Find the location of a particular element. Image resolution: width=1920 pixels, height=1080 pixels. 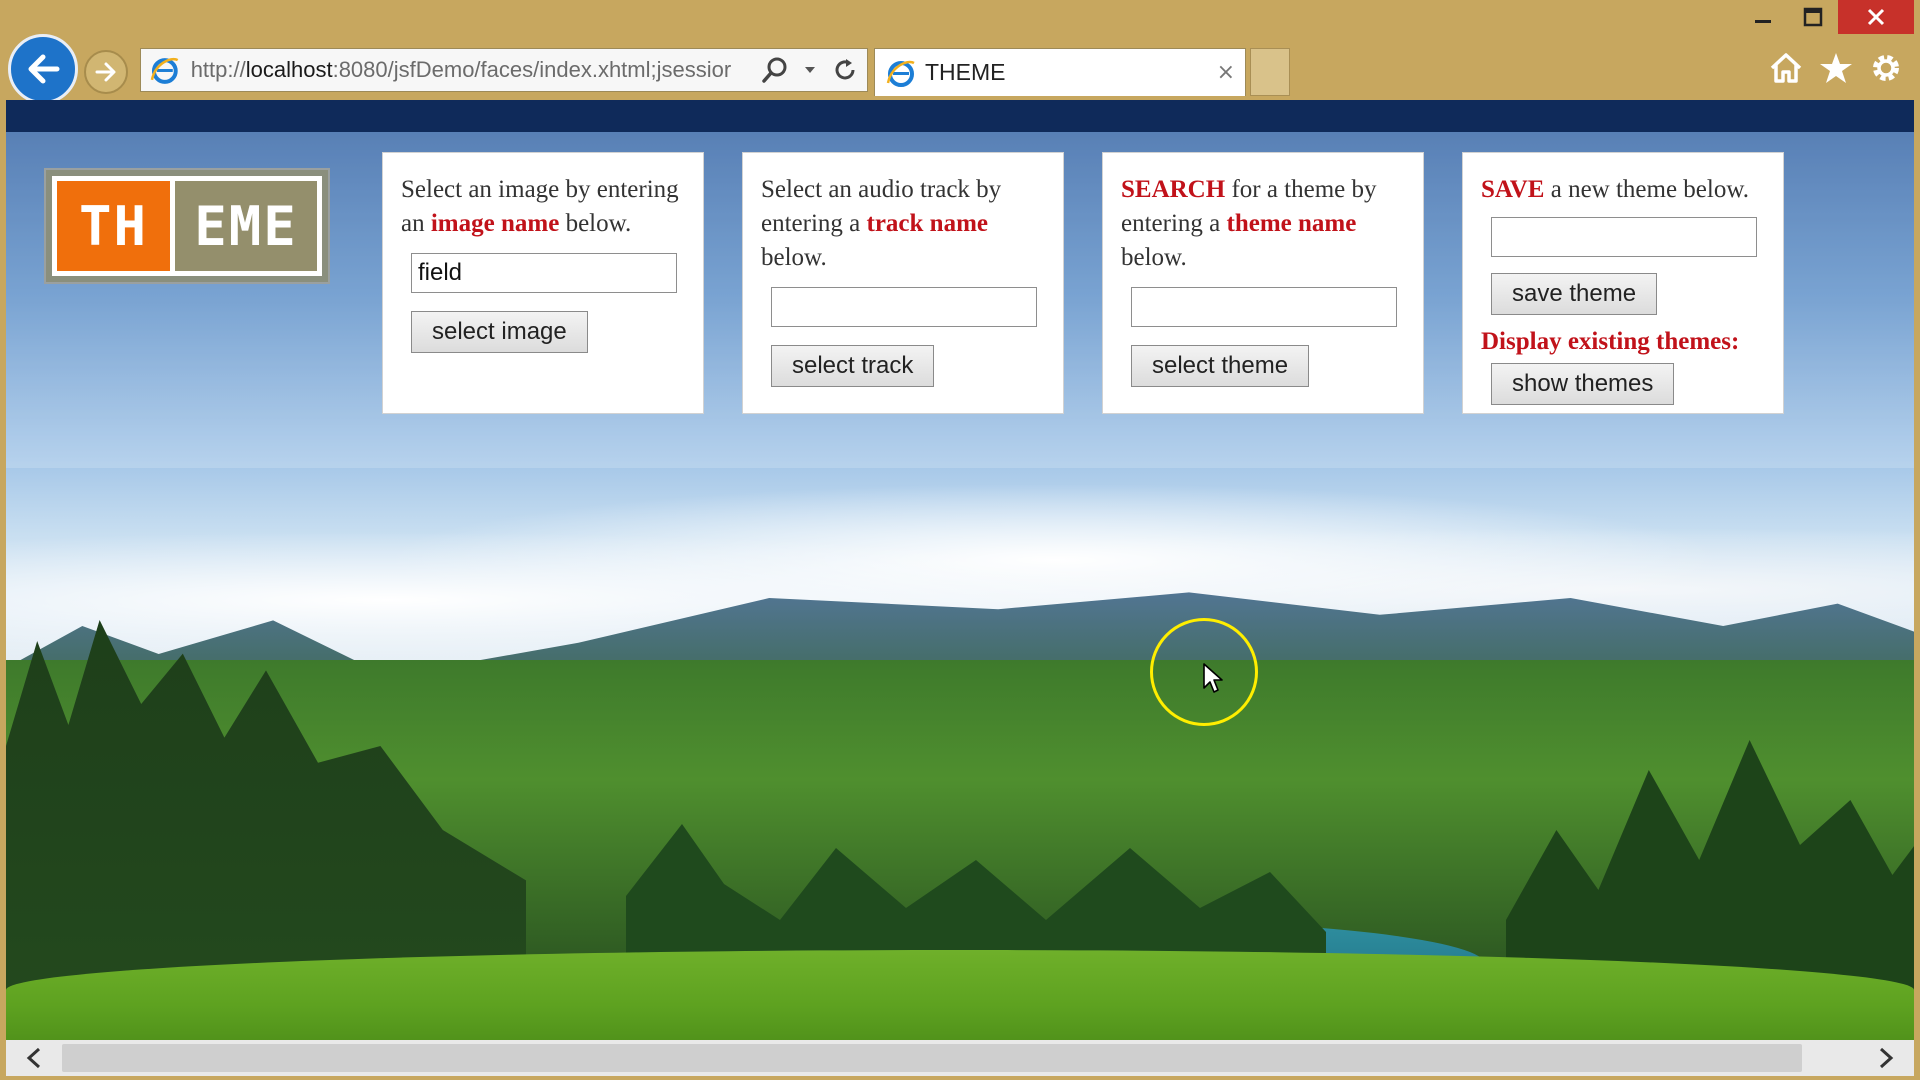

save-highlight: SAVE is located at coordinates (1513, 189).